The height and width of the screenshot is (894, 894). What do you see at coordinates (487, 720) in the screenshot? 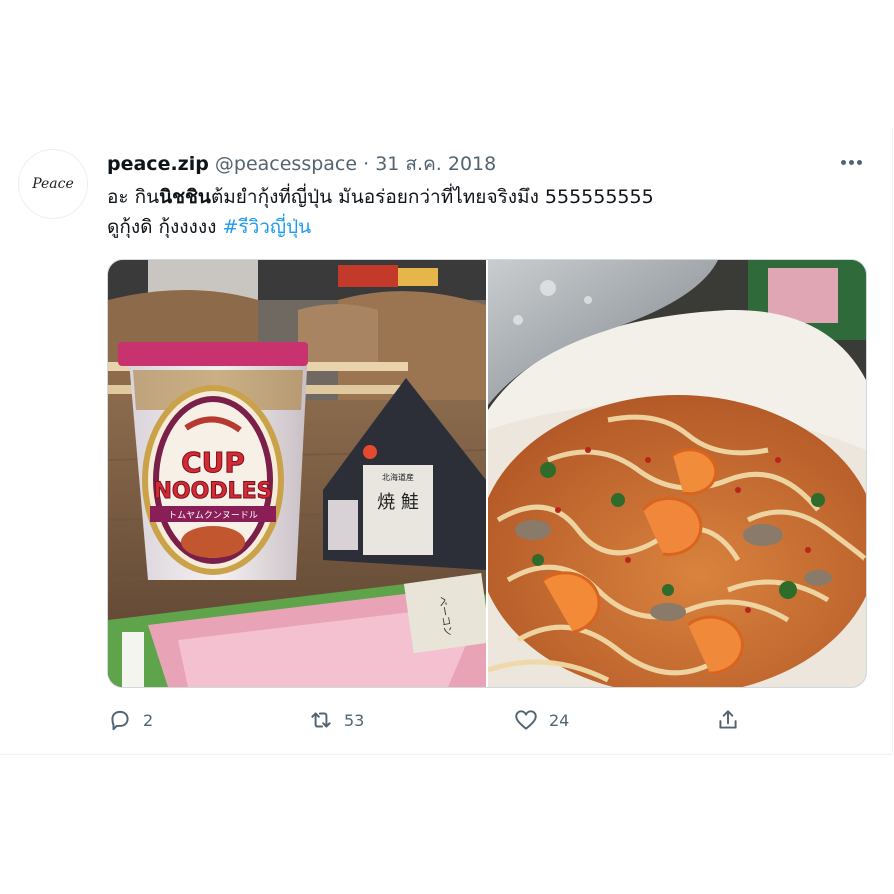
I see `tweet-actions: 2 53 24` at bounding box center [487, 720].